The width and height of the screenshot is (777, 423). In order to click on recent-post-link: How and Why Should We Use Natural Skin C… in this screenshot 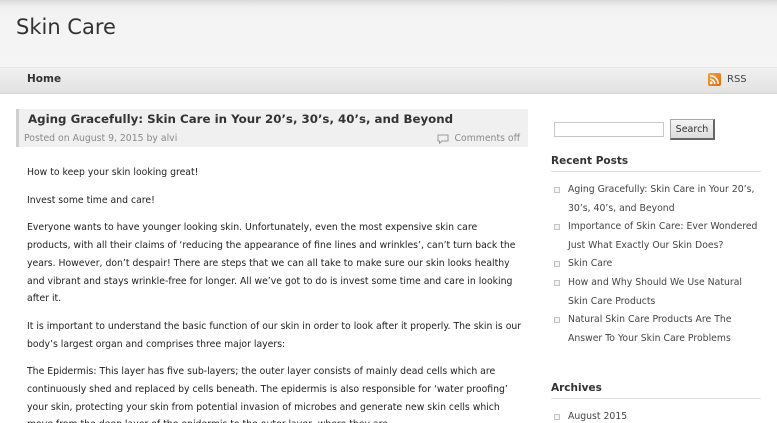, I will do `click(655, 292)`.